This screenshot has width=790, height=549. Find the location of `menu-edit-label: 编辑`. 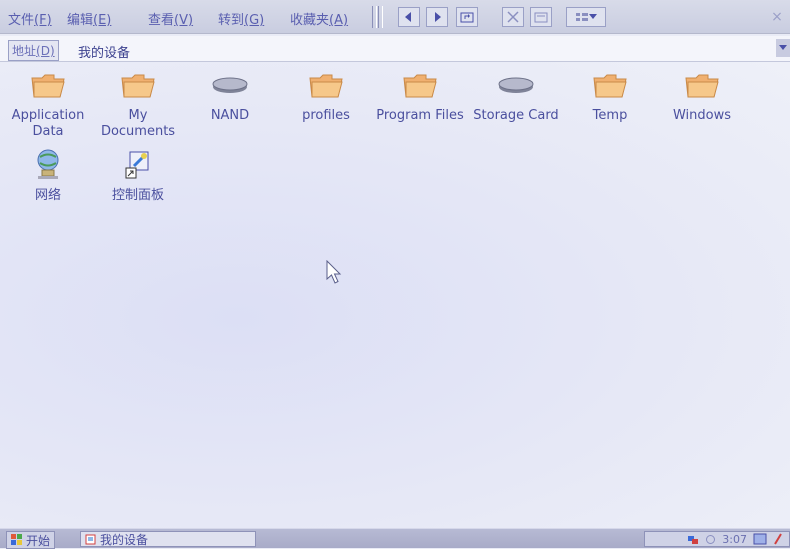

menu-edit-label: 编辑 is located at coordinates (80, 20).